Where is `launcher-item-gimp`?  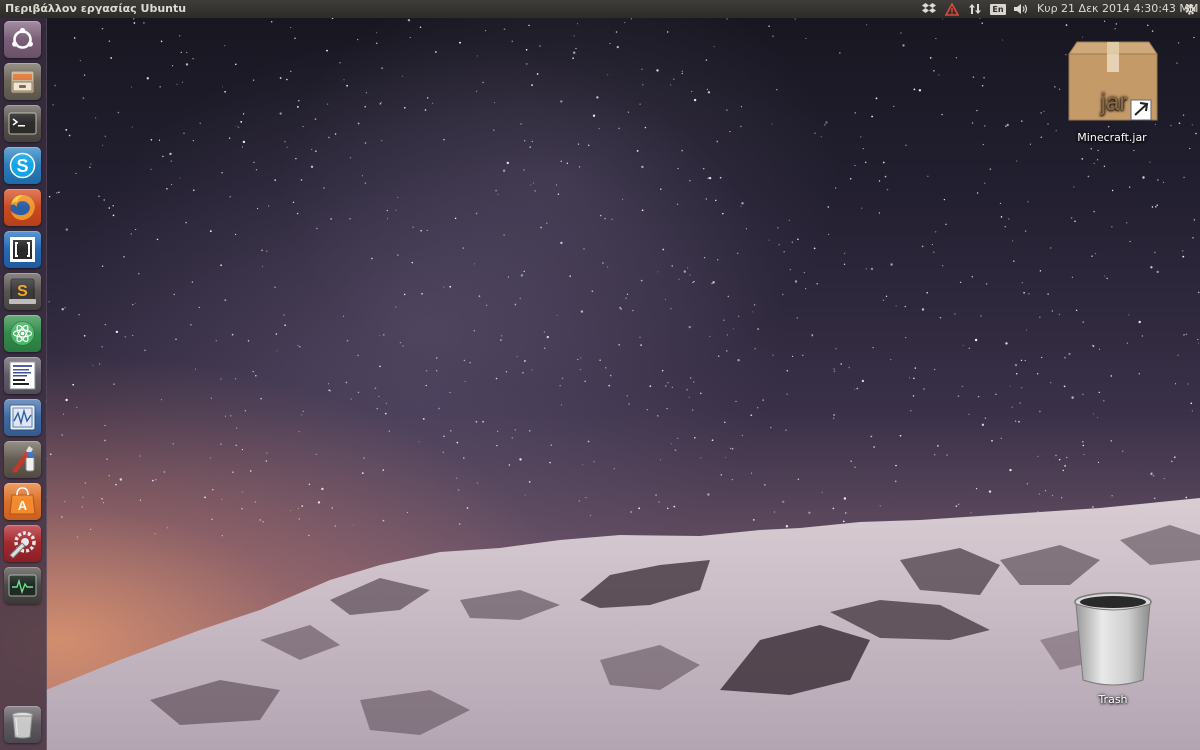
launcher-item-gimp is located at coordinates (22, 459).